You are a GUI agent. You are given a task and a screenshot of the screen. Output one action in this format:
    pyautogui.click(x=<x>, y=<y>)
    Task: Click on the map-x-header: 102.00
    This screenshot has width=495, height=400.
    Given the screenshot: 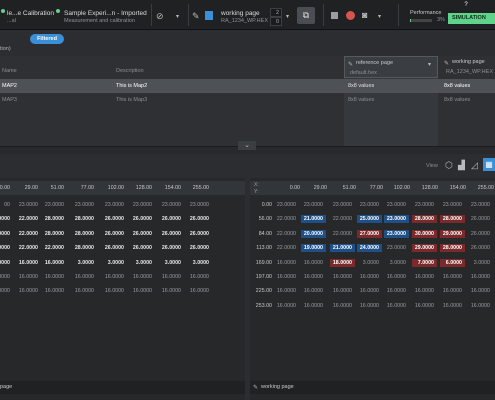 What is the action you would take?
    pyautogui.click(x=401, y=188)
    